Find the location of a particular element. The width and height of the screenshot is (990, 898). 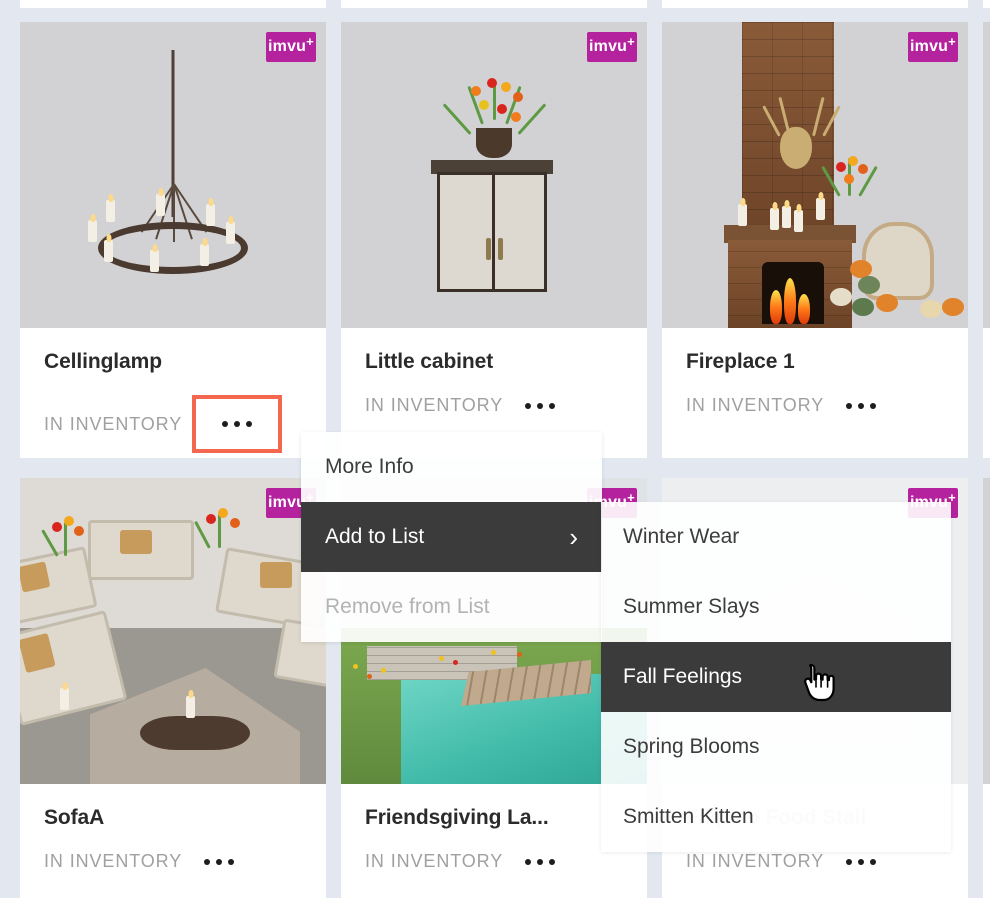

product-meta: SofaA IN INVENTORY is located at coordinates (173, 838).